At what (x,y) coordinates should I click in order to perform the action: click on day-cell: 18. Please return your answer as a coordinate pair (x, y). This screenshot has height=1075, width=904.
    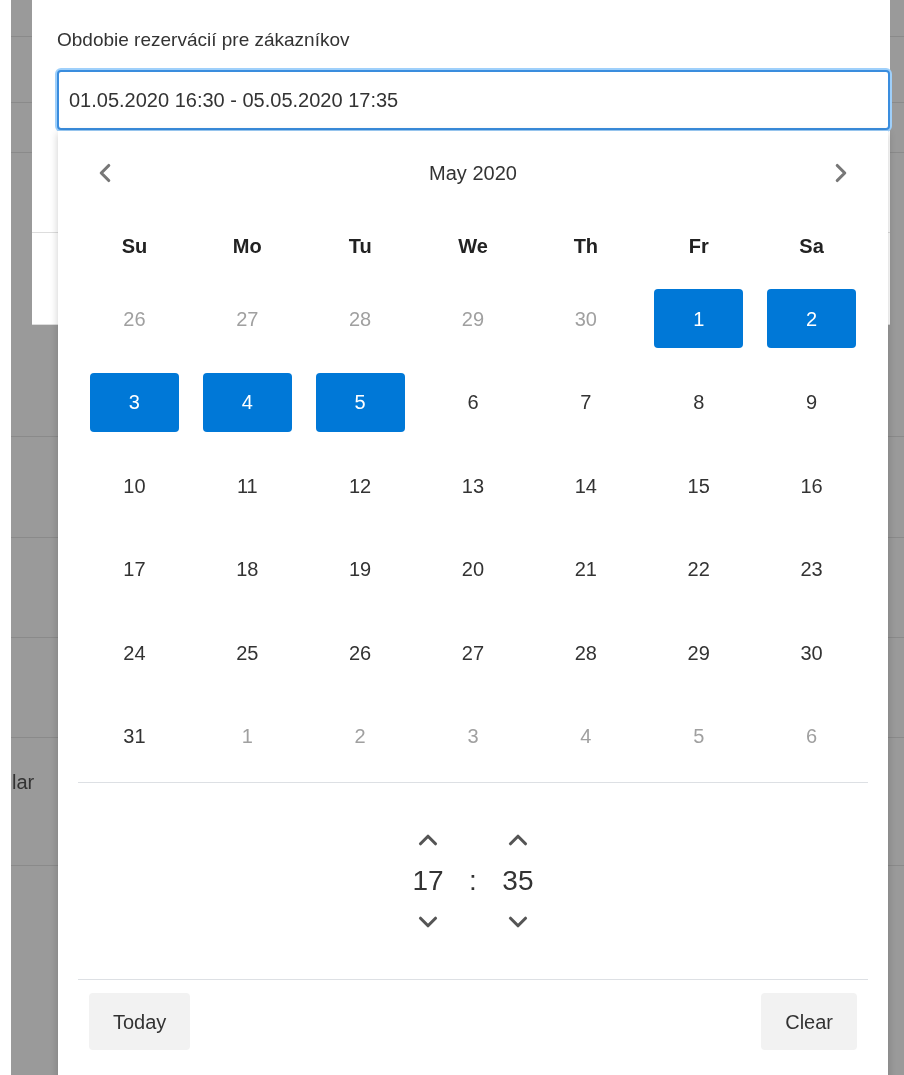
    Looking at the image, I should click on (247, 569).